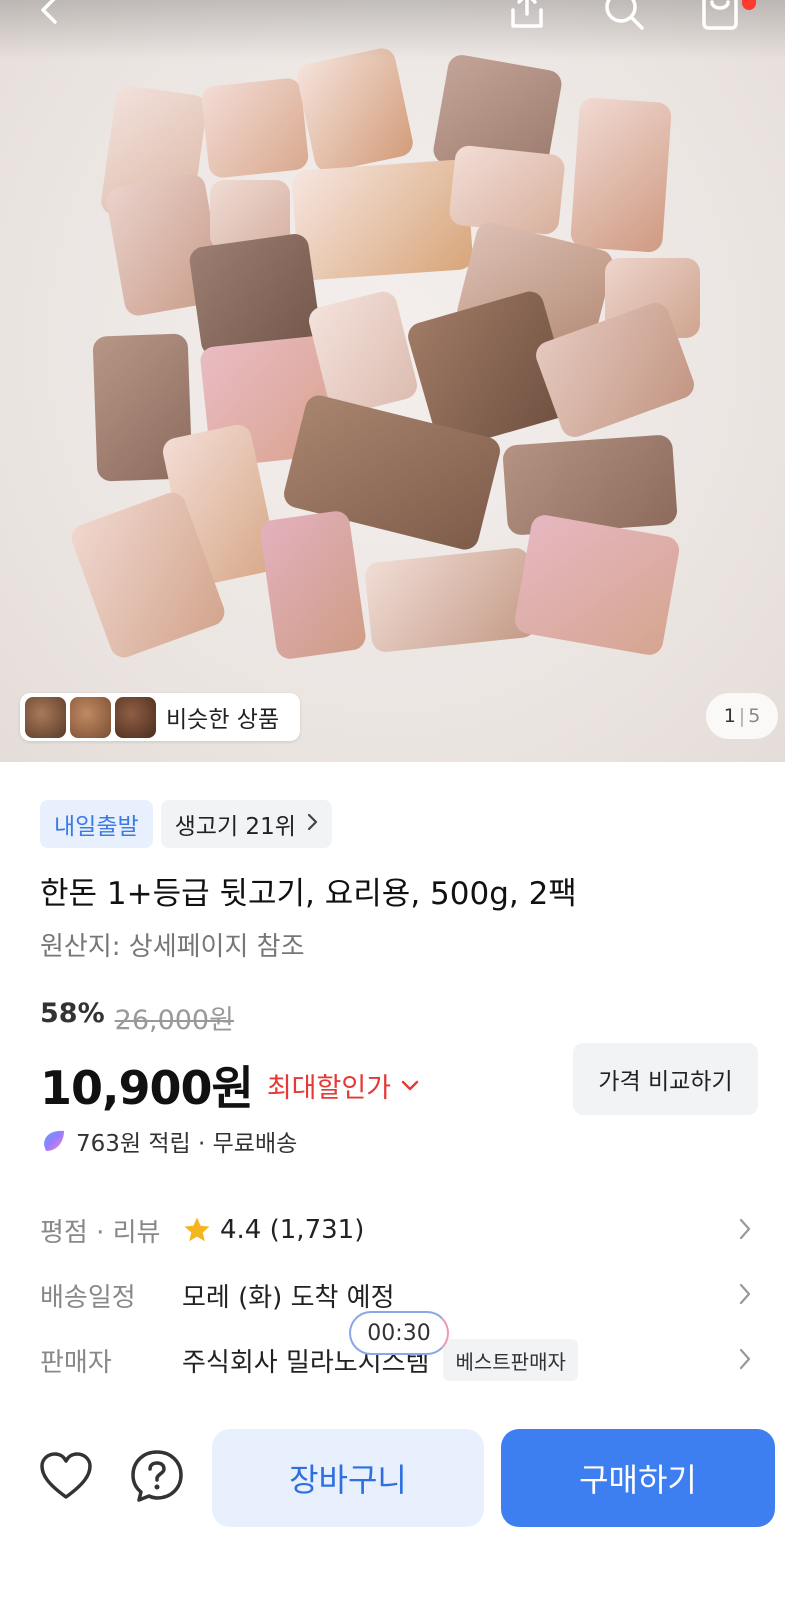  I want to click on discount-row: 58% 26,000원, so click(137, 1017).